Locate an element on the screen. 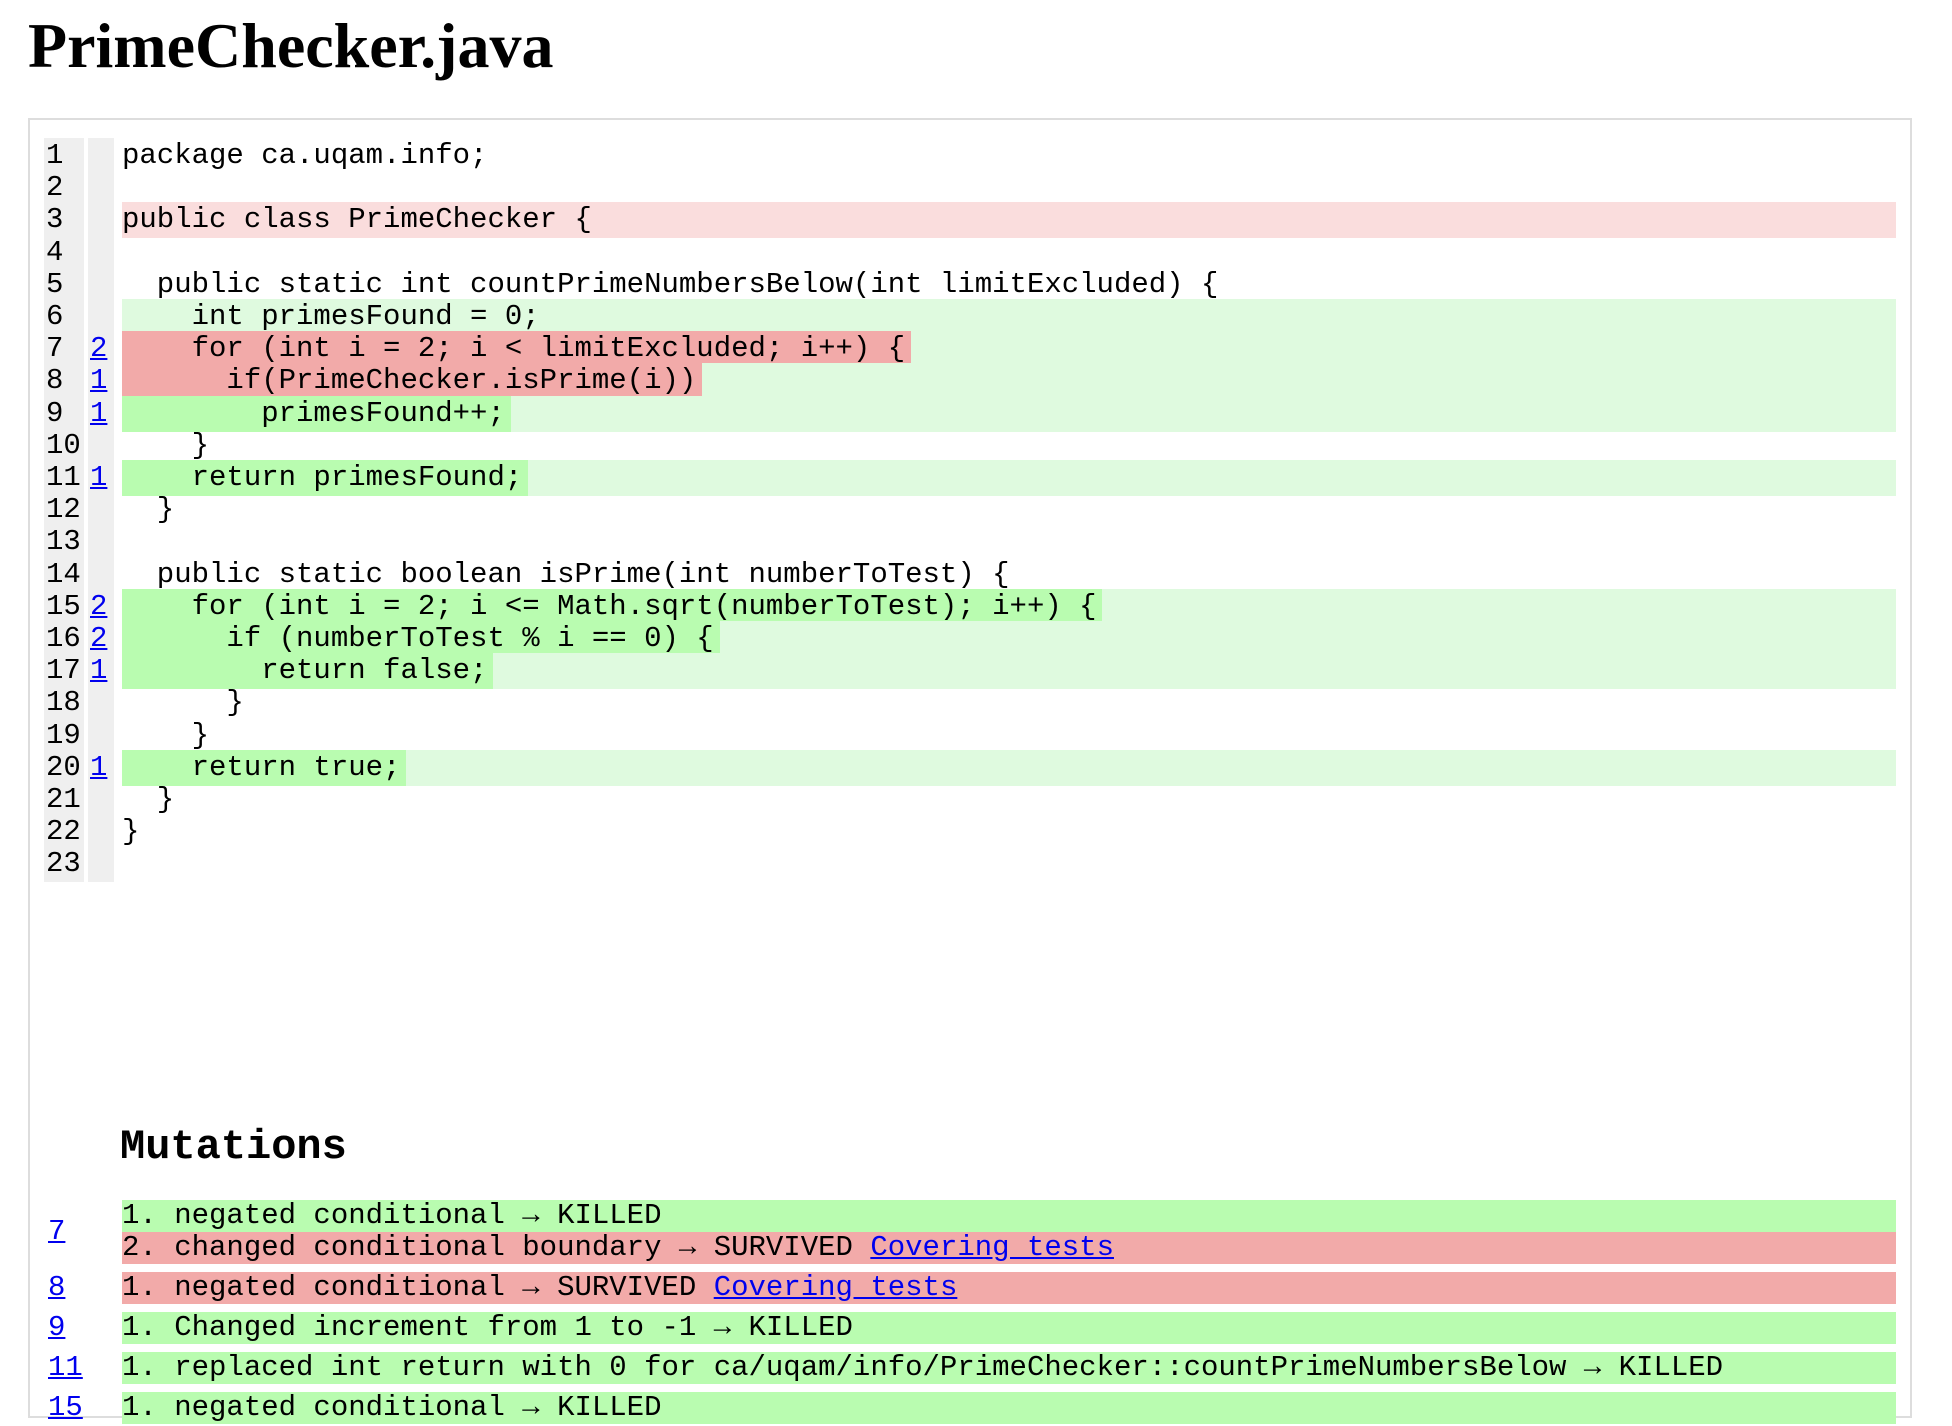 Image resolution: width=1952 pixels, height=1426 pixels. page-title: PrimeChecker.java is located at coordinates (291, 45).